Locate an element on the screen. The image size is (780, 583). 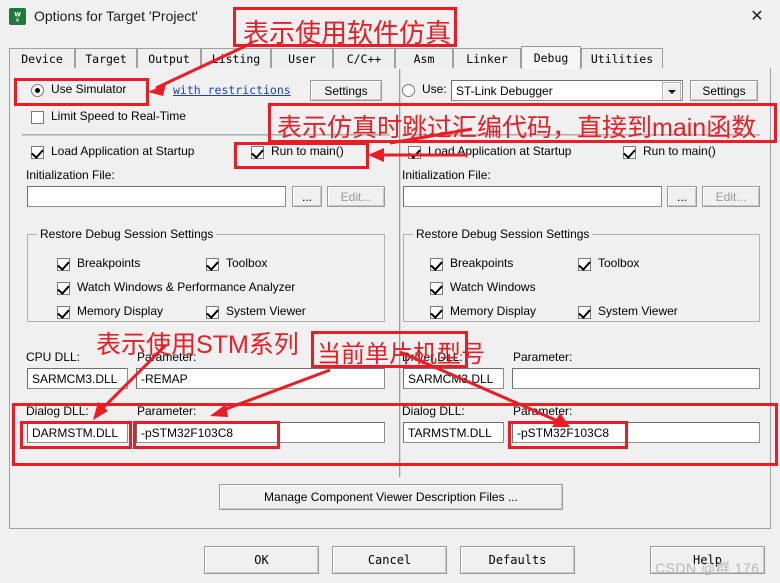
ok-button: OK is located at coordinates (261, 560).